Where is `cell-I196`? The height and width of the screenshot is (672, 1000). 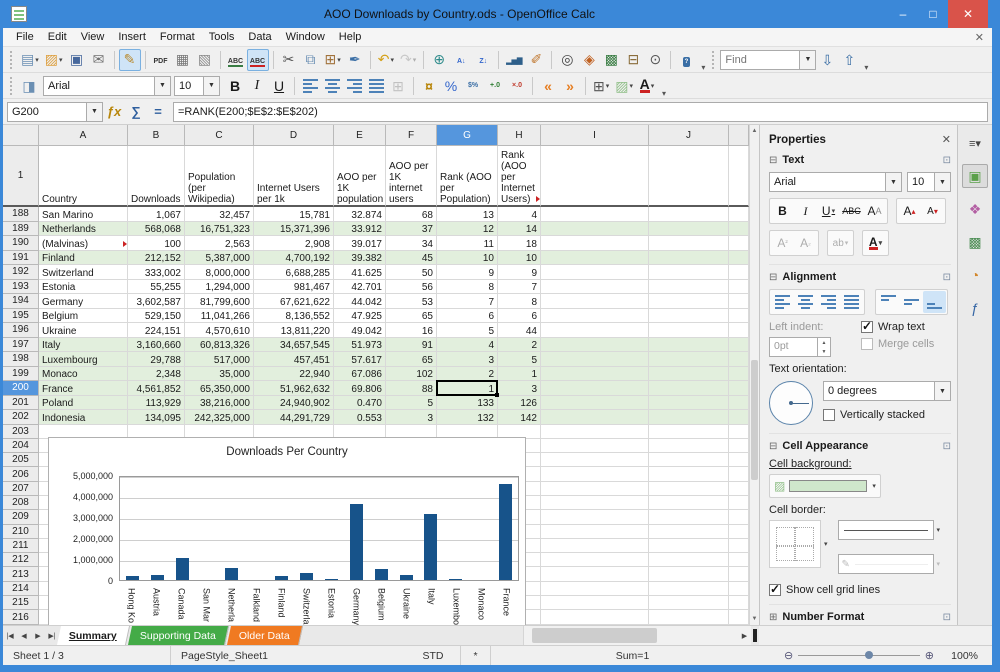
cell-I196 is located at coordinates (595, 330).